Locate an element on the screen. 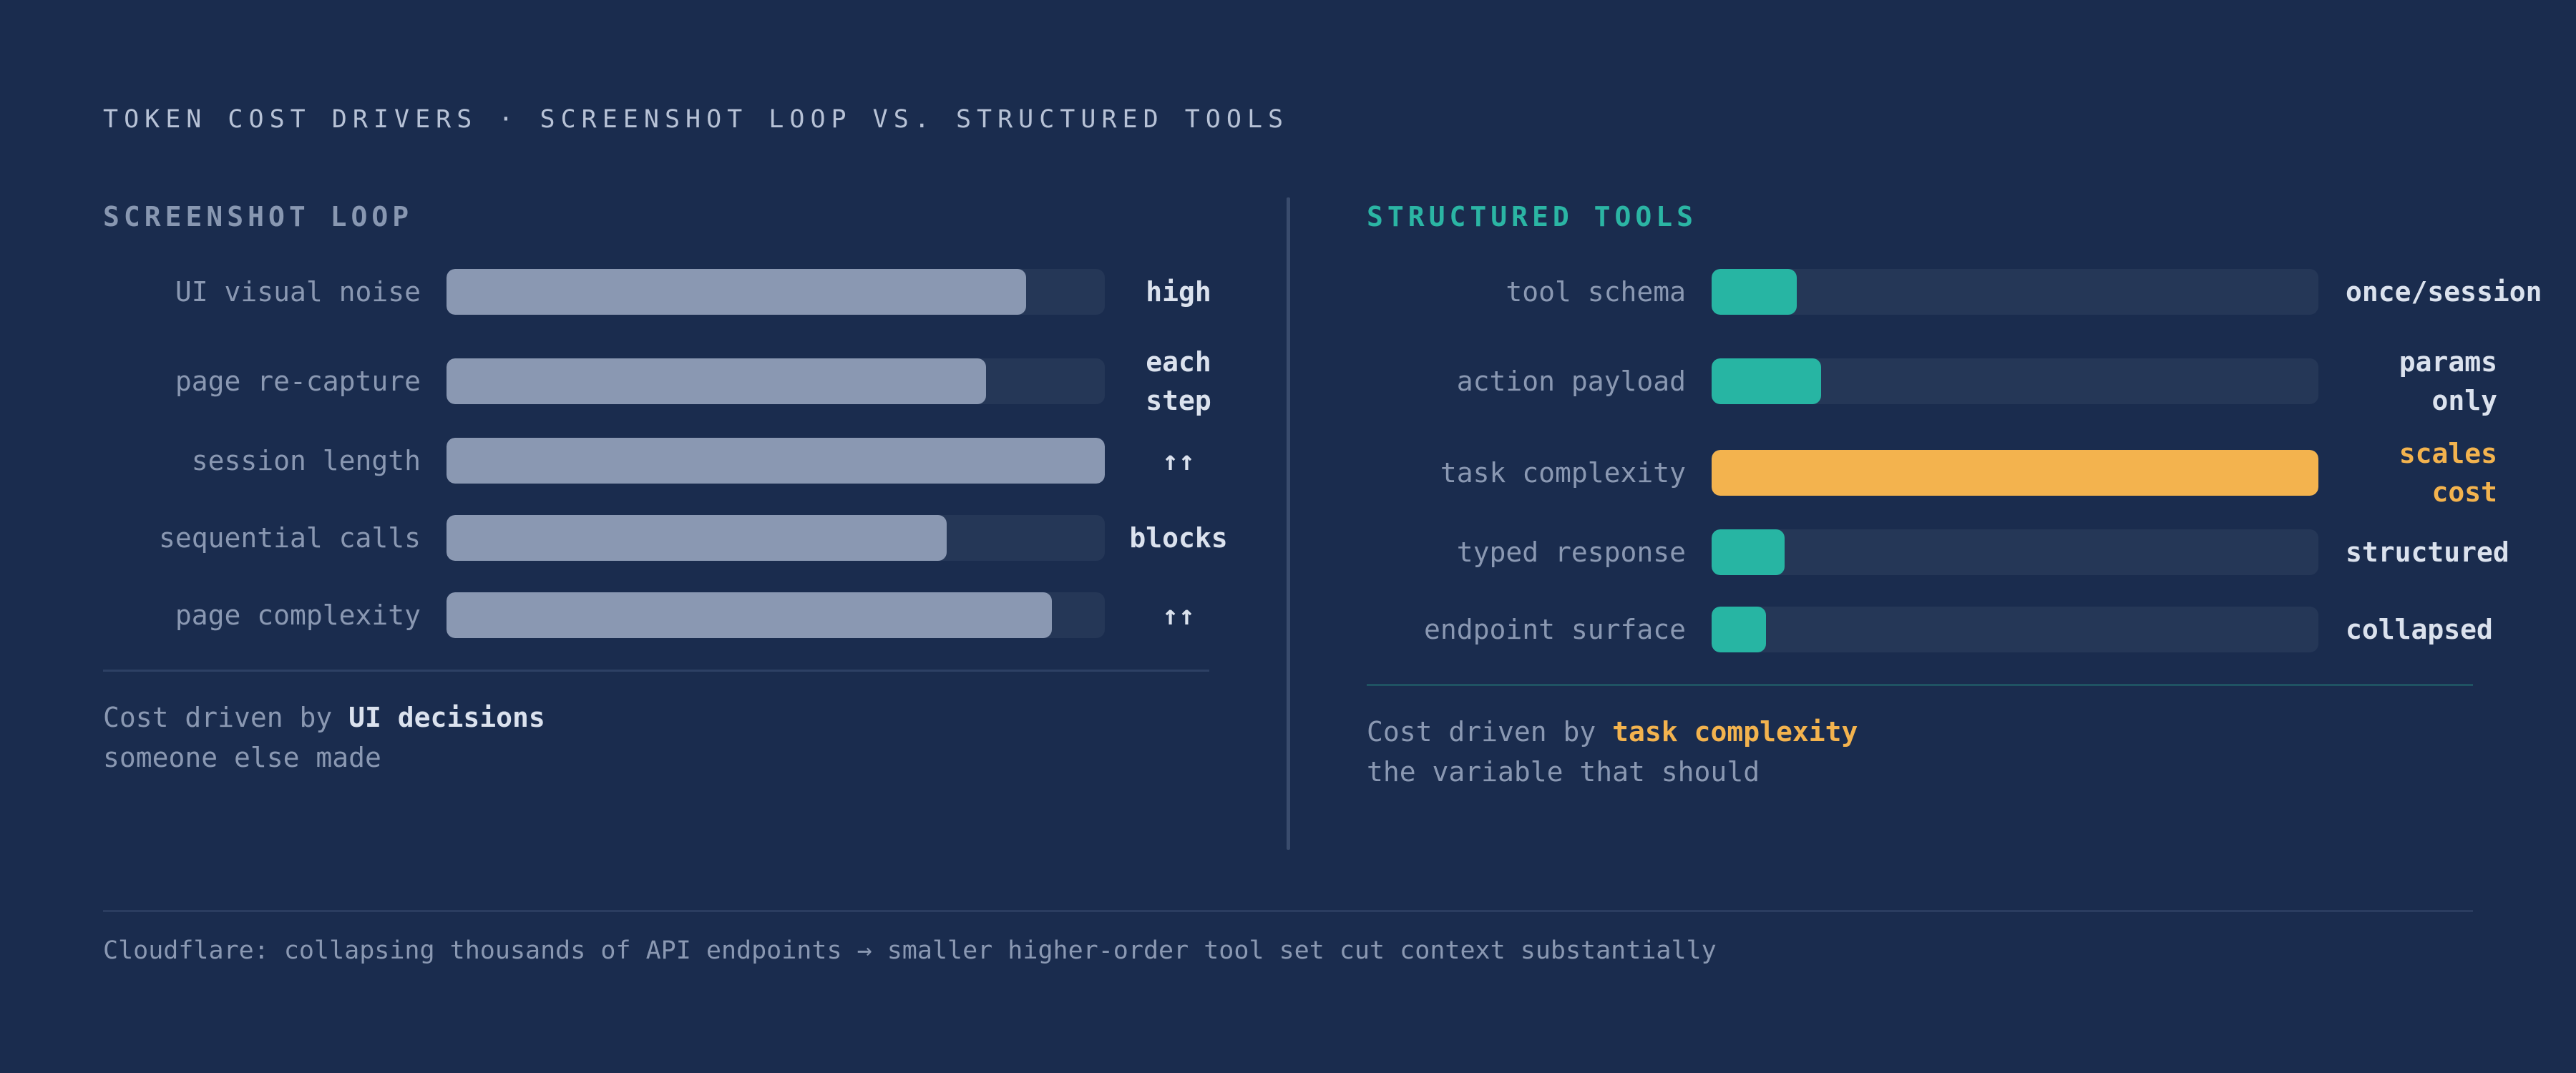  row-task-complexity: task complexity scales cost is located at coordinates (1932, 472).